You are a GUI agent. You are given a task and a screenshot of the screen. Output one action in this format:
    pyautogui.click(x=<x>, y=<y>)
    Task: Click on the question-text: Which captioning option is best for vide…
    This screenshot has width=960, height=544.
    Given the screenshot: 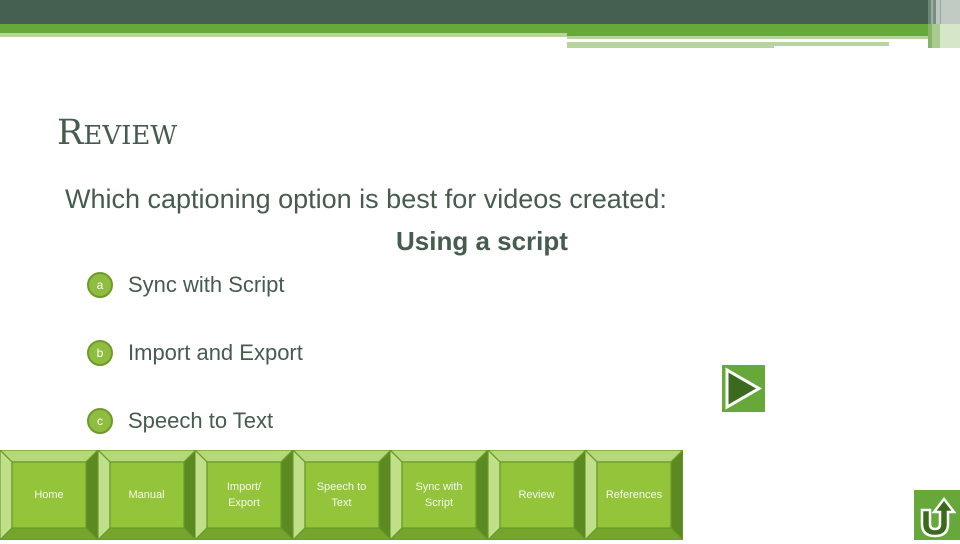 What is the action you would take?
    pyautogui.click(x=366, y=199)
    